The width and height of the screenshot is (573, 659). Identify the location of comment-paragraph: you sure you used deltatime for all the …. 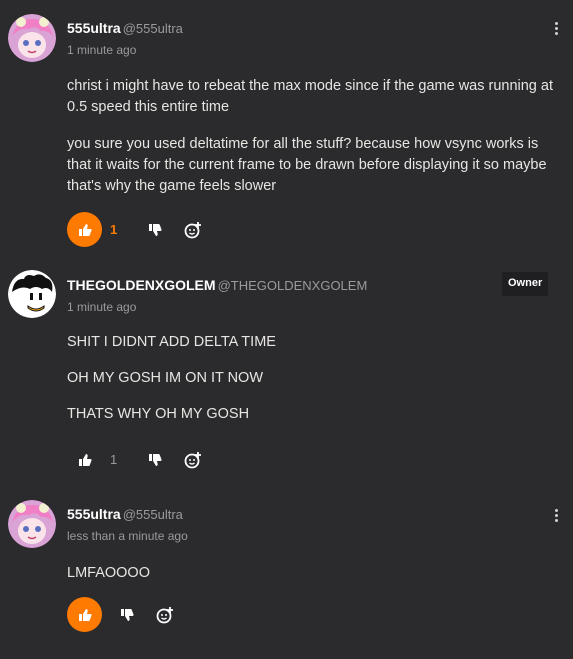
(307, 165).